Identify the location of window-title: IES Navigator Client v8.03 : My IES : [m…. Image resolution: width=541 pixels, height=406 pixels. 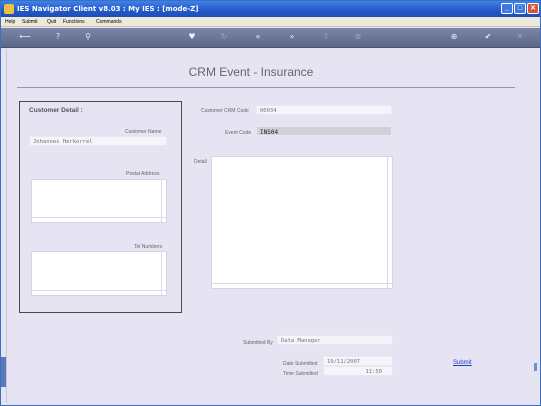
(108, 9).